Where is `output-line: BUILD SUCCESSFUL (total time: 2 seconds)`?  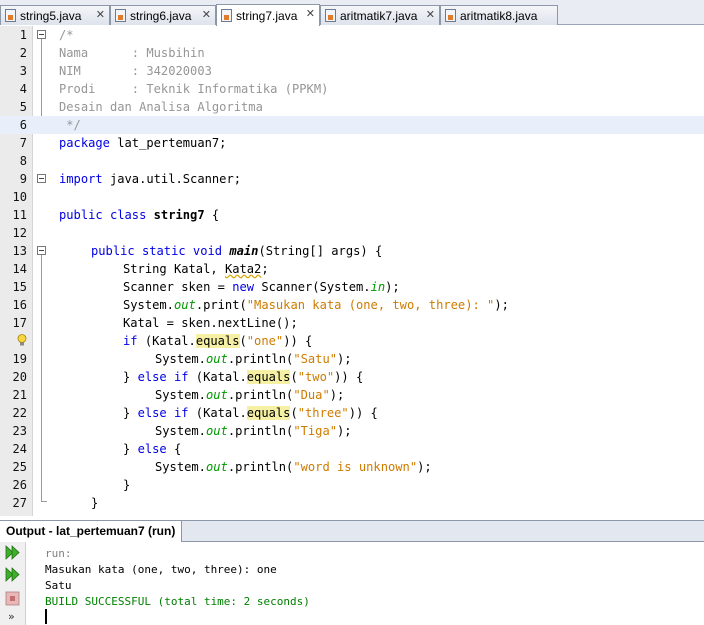 output-line: BUILD SUCCESSFUL (total time: 2 seconds) is located at coordinates (177, 601).